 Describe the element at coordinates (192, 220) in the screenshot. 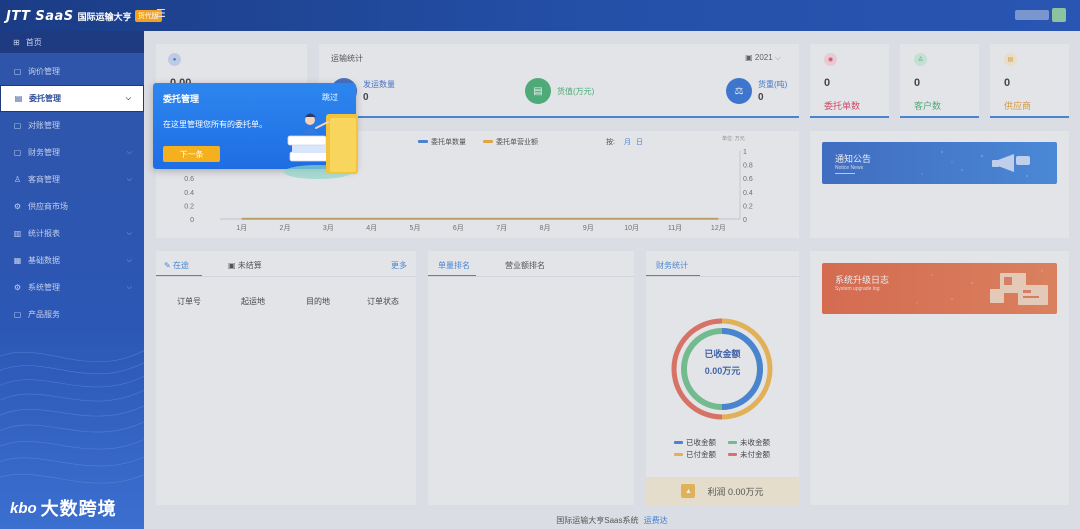

I see `y-tick-label-left: 0` at that location.